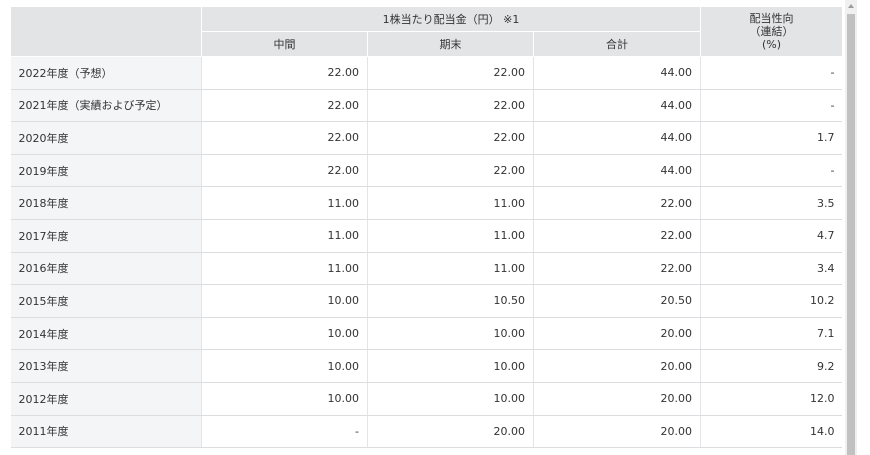  I want to click on table-row: 2019年度 22.00 22.00 44.00-, so click(426, 171).